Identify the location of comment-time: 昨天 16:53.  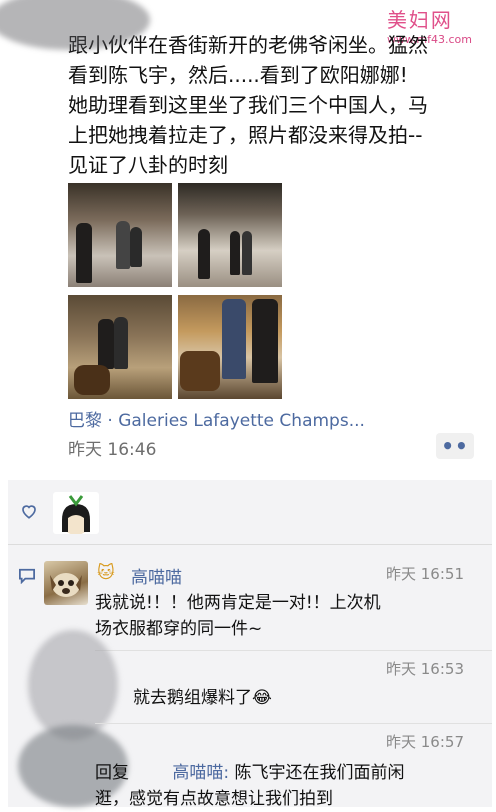
(425, 669).